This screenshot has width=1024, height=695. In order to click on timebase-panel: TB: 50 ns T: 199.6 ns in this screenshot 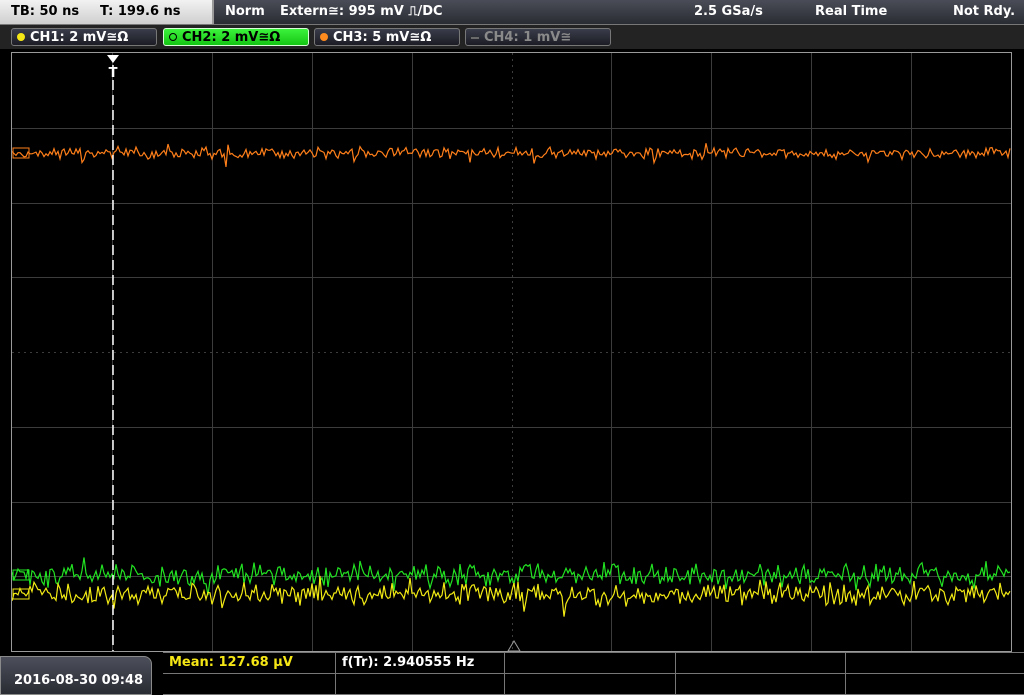, I will do `click(107, 12)`.